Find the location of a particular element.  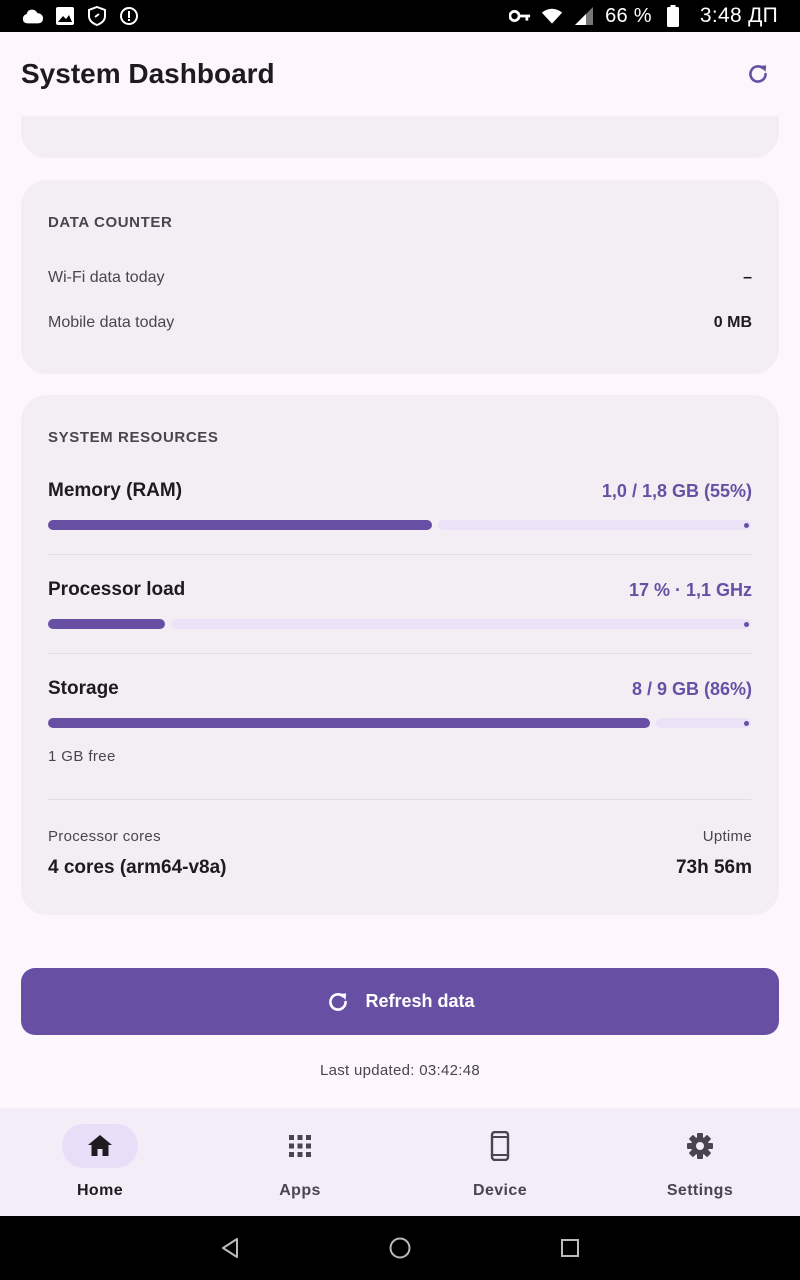

refresh-data-label: Refresh data is located at coordinates (420, 1001).